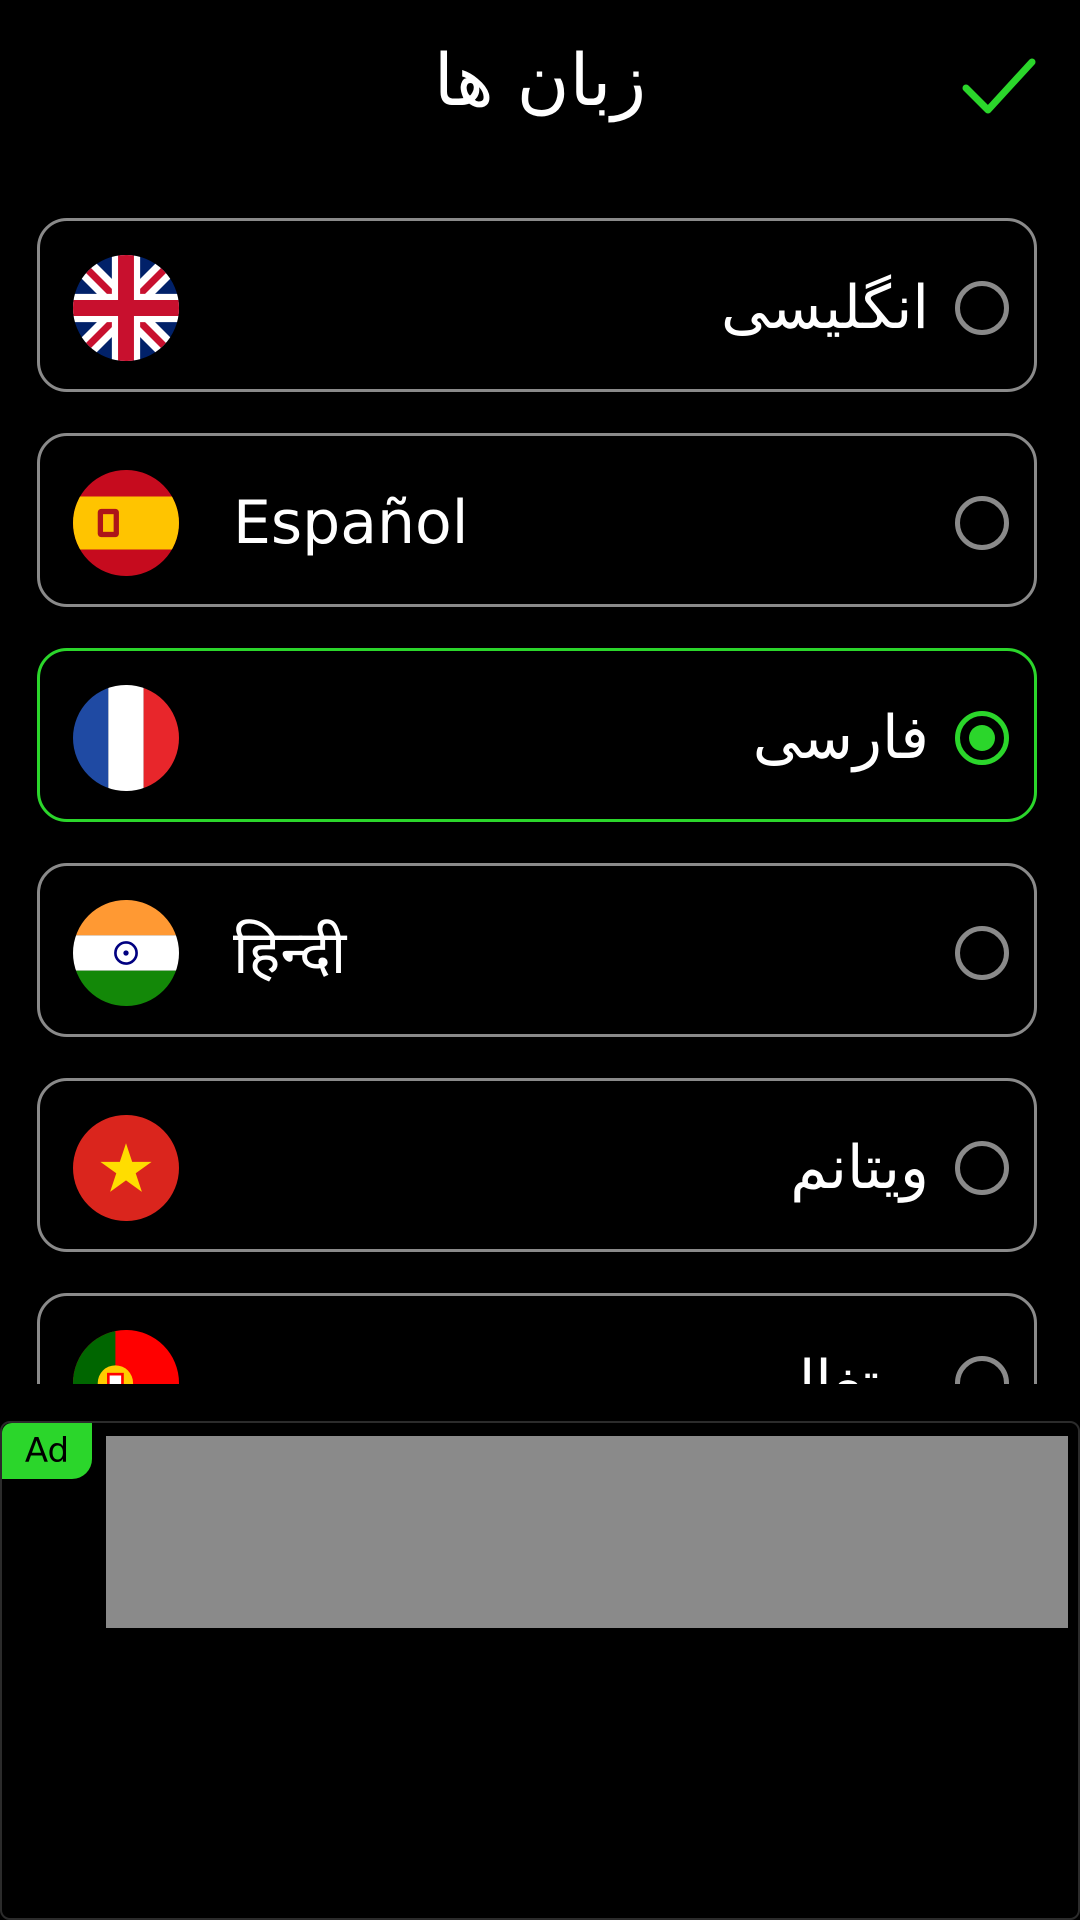 The image size is (1080, 1920). What do you see at coordinates (537, 950) in the screenshot?
I see `language-item-hindi: हिन्दी` at bounding box center [537, 950].